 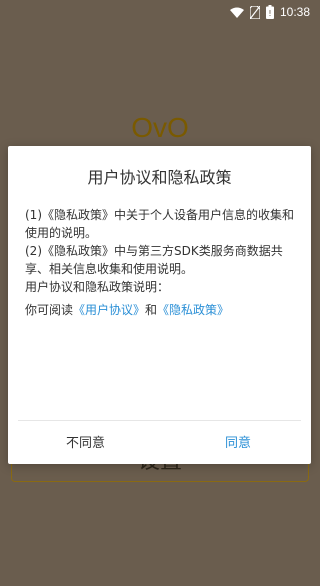 I want to click on battery-icon: !, so click(x=269, y=12).